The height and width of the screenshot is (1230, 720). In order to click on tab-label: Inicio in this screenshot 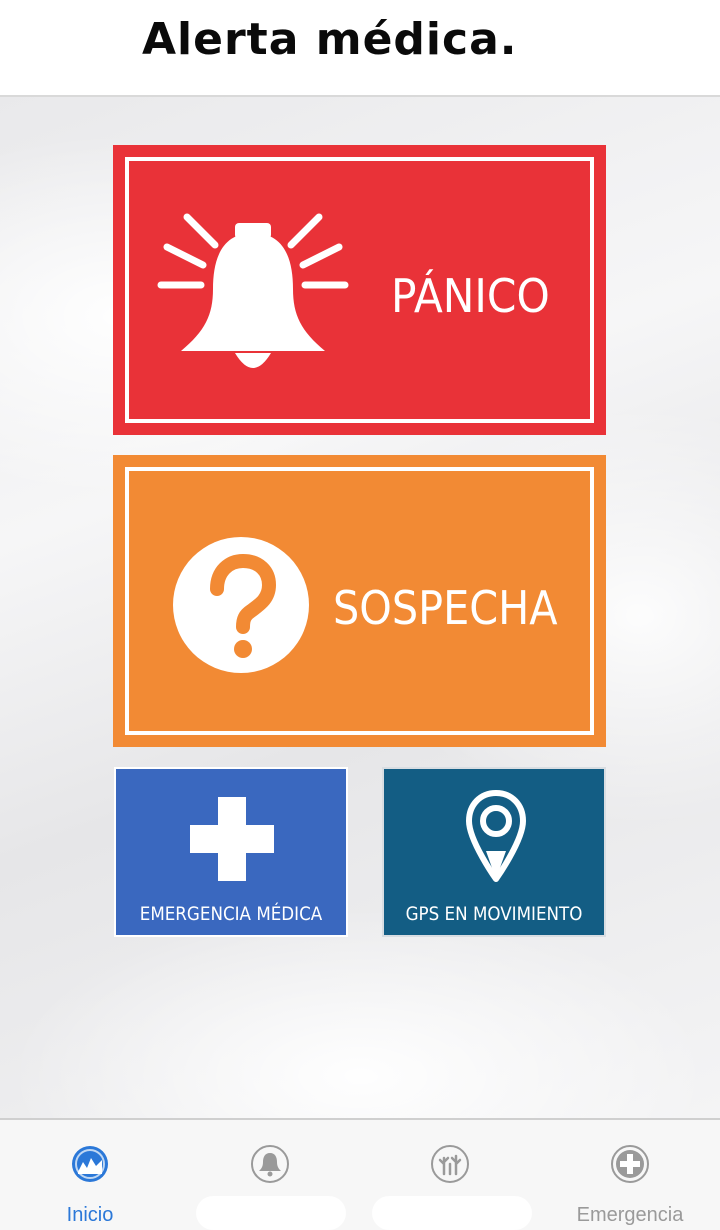, I will do `click(90, 1215)`.